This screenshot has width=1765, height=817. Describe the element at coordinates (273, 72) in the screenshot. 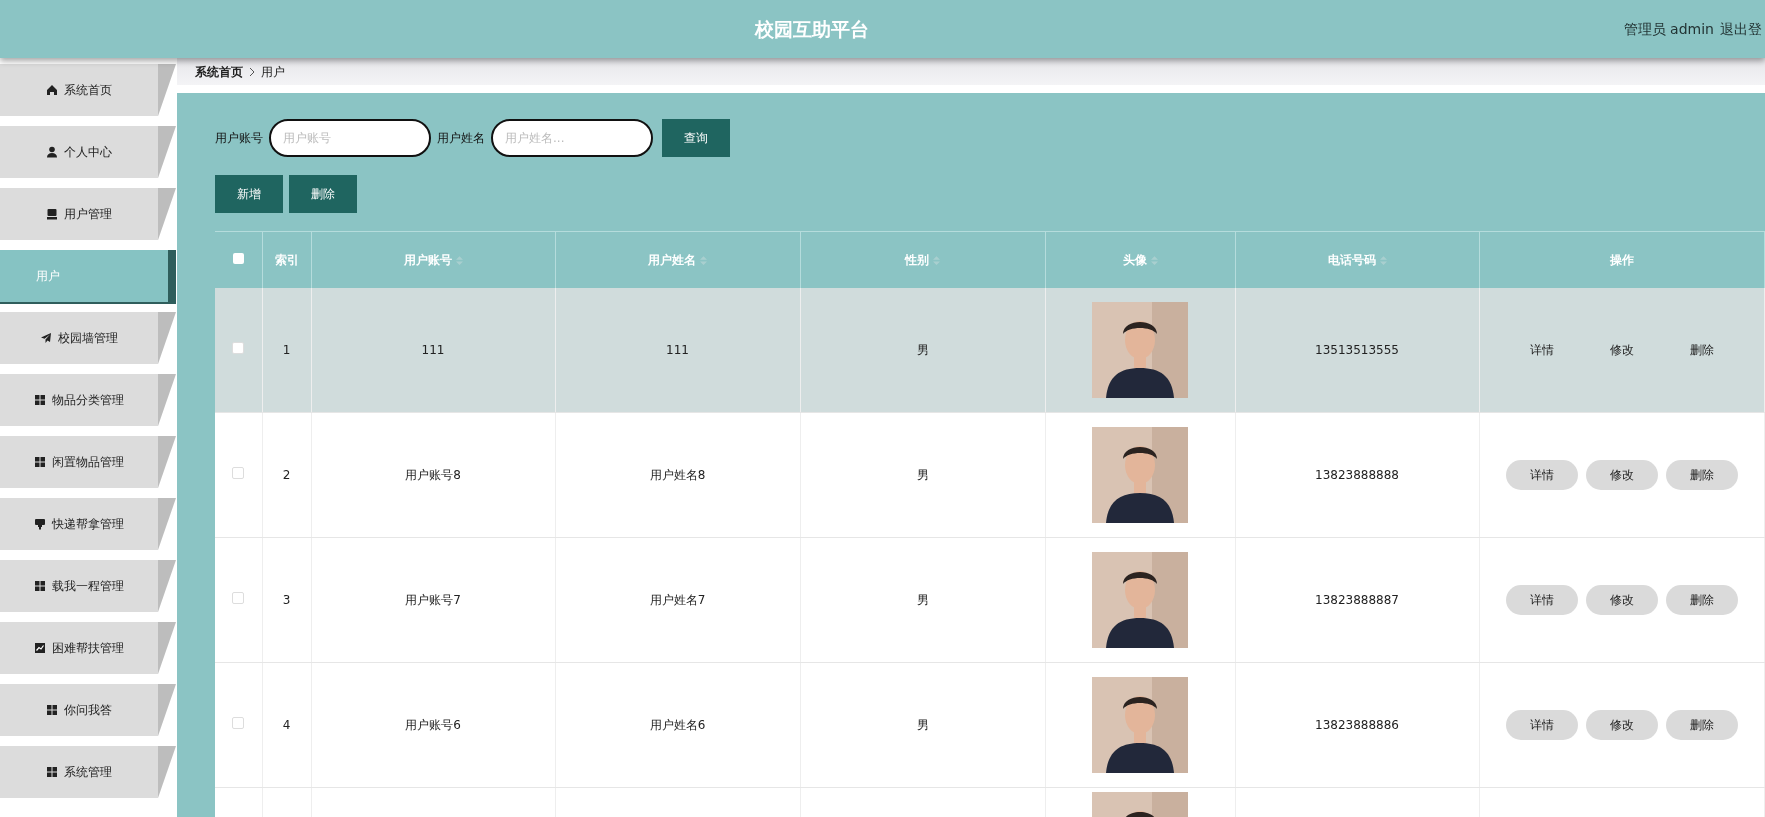

I see `breadcrumb-current: 用户` at that location.